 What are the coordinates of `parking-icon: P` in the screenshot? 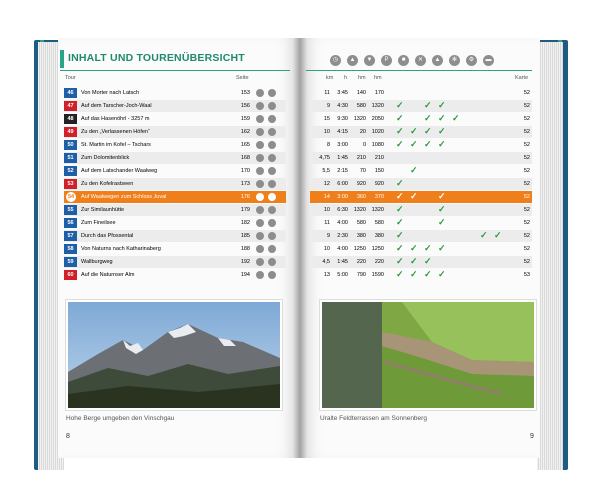 It's located at (386, 60).